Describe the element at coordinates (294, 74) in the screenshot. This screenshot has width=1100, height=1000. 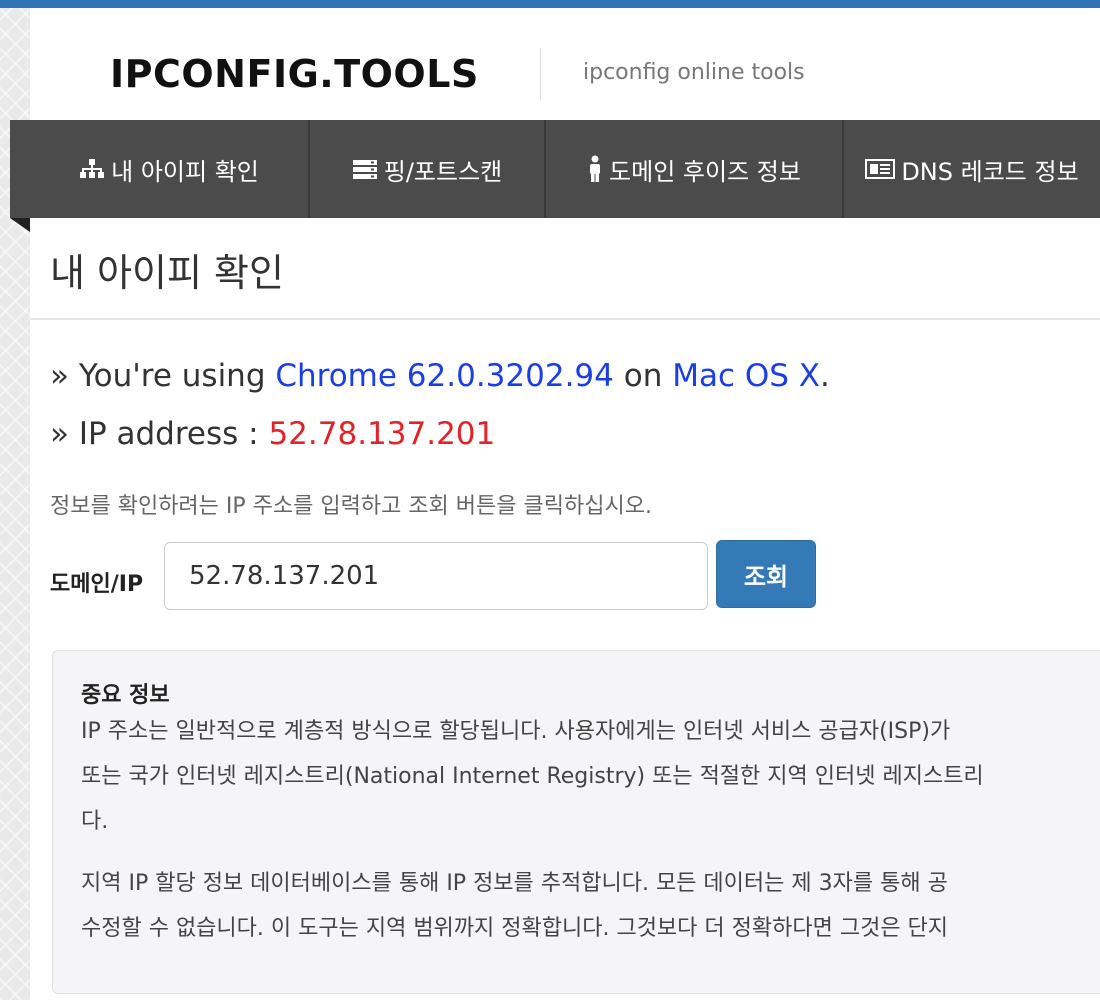
I see `site-logo: IPCONFIG.TOOLS` at that location.